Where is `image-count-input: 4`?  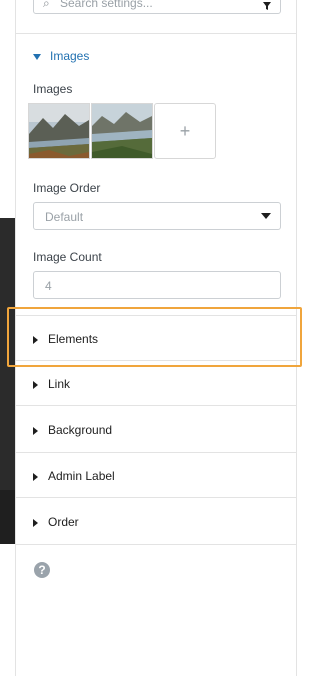 image-count-input: 4 is located at coordinates (157, 285).